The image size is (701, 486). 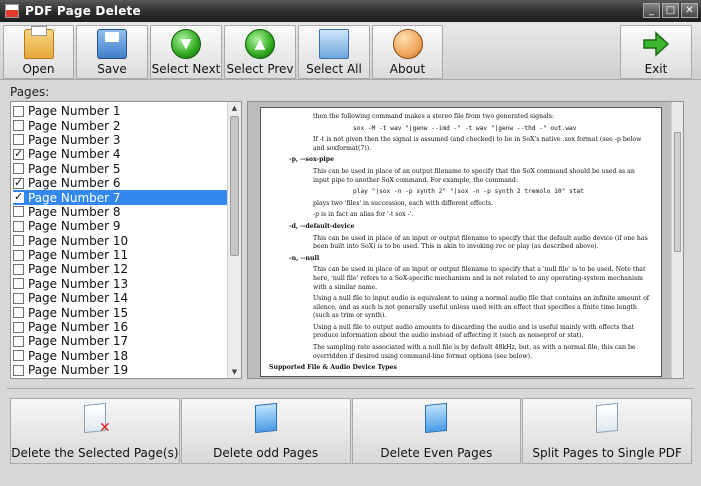 I want to click on page-list-item: Page Number 18, so click(x=120, y=356).